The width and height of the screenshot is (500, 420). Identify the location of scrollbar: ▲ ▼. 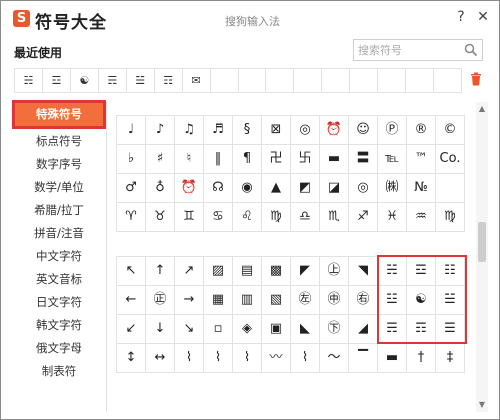
(482, 257).